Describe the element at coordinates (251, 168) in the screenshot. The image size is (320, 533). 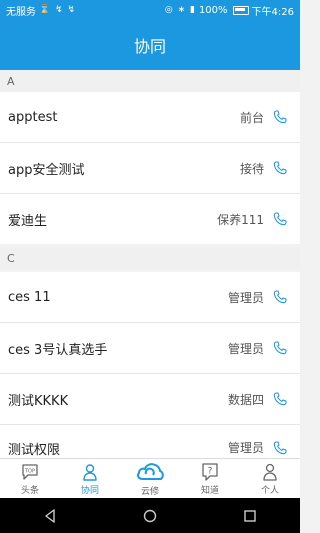
I see `contact-role: 接待` at that location.